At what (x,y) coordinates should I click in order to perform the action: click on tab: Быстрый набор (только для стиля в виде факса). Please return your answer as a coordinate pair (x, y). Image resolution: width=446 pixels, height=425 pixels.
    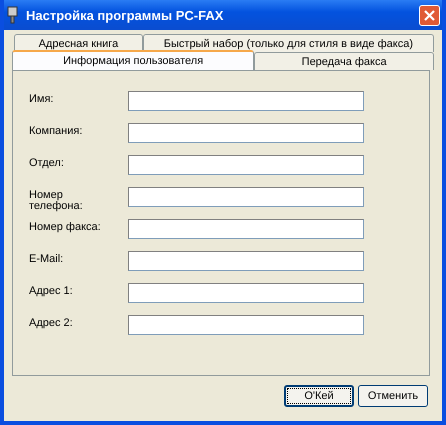
    Looking at the image, I should click on (288, 43).